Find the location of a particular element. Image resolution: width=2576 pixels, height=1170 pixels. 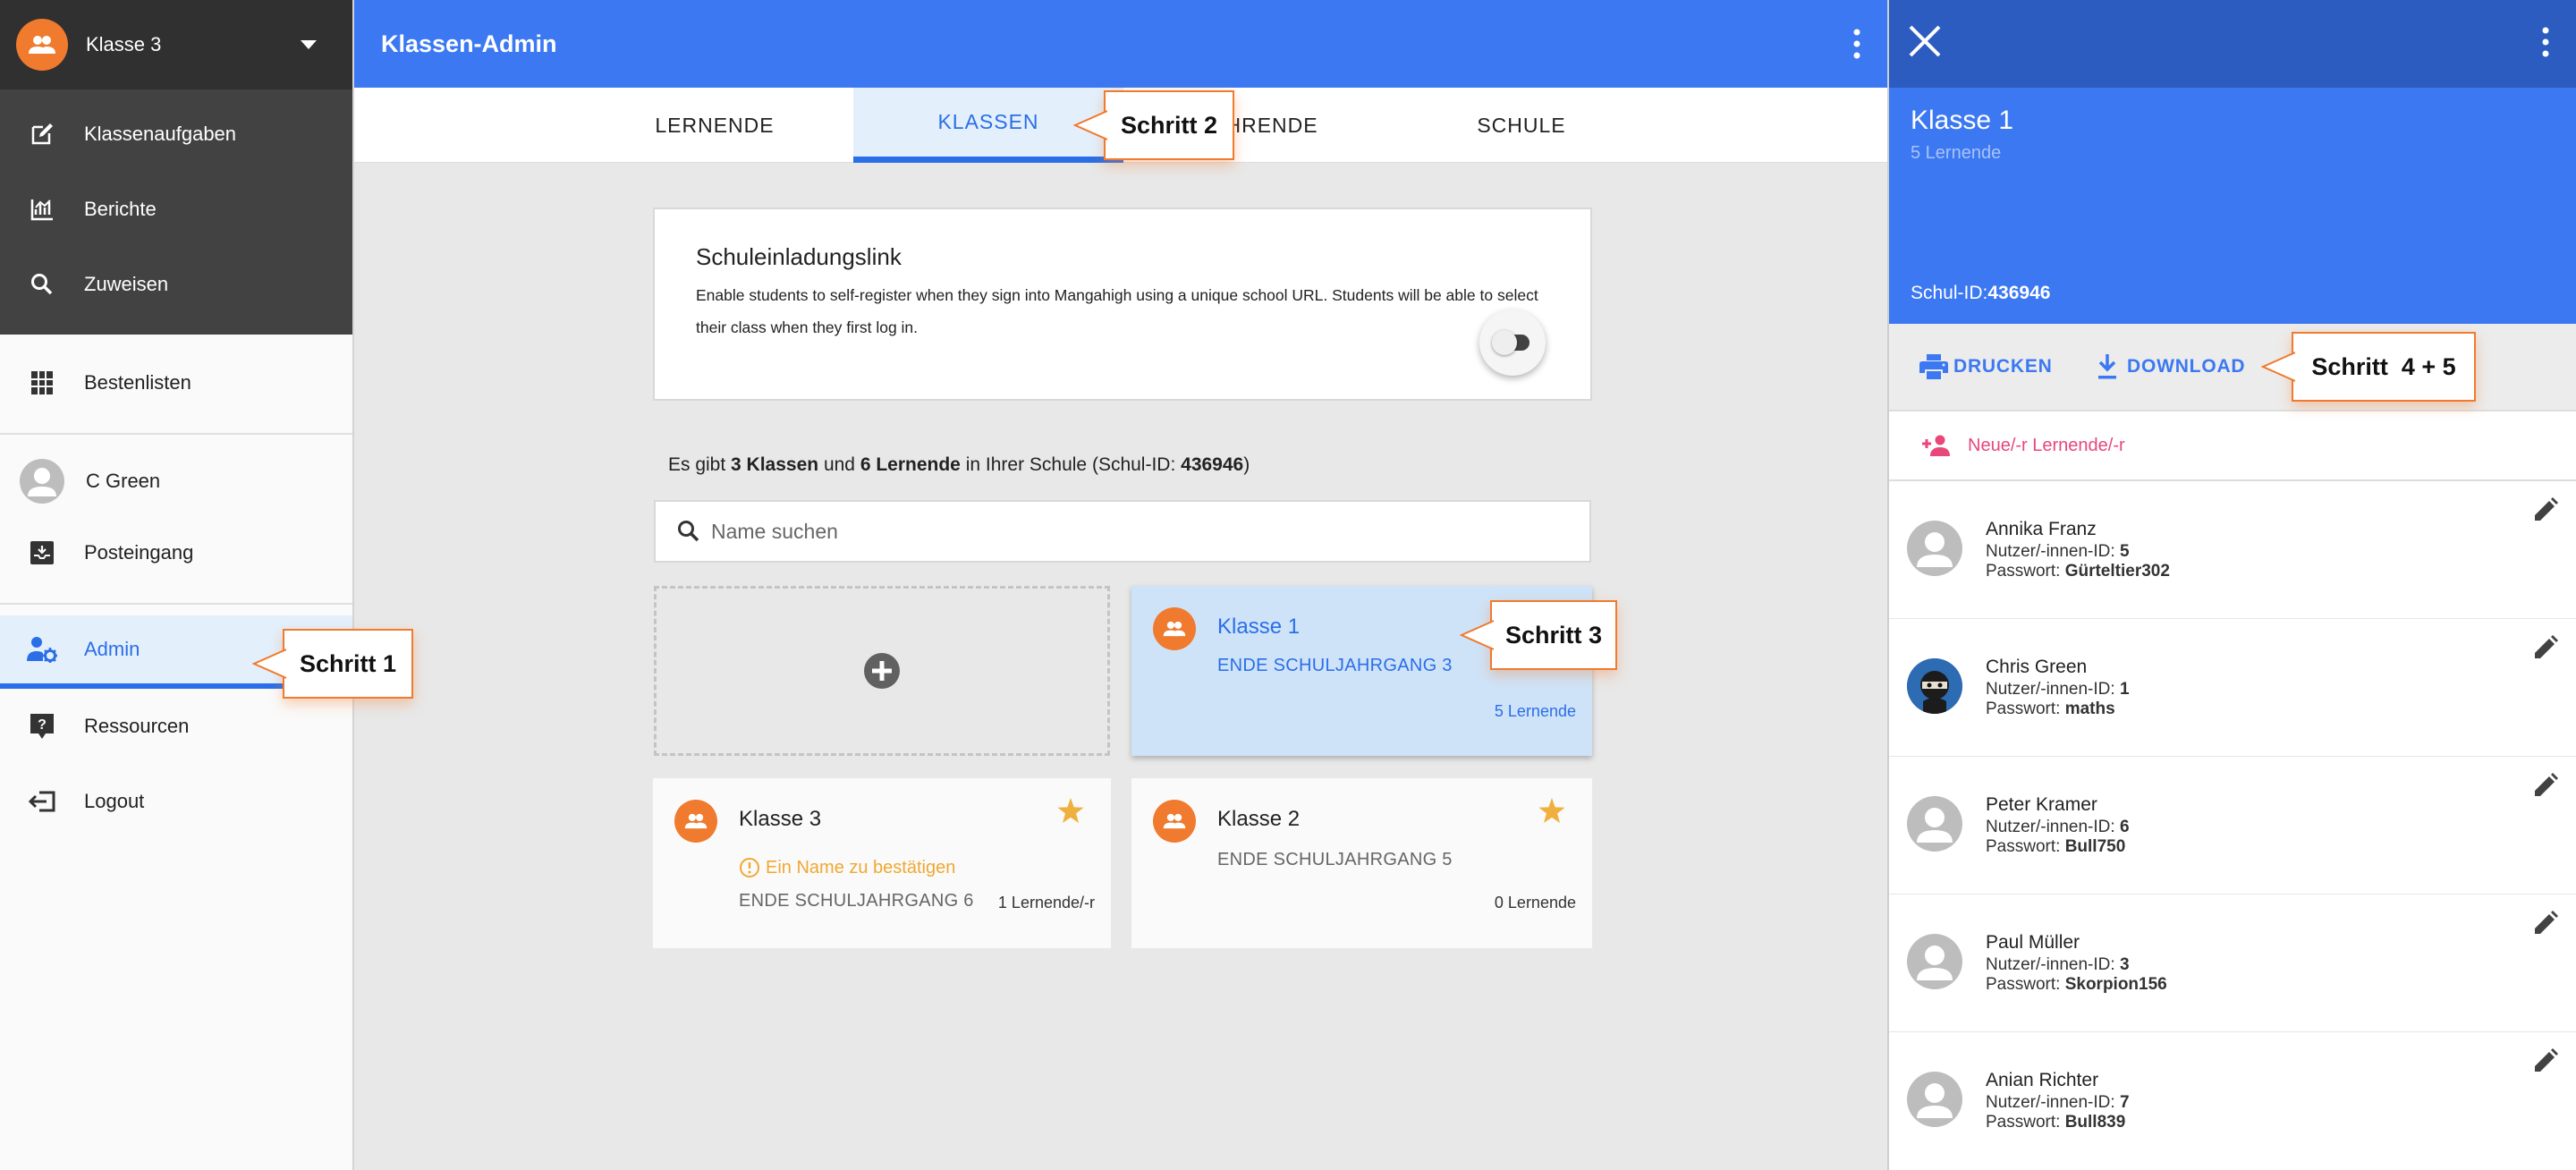

sidebar-item-bestenlisten: Bestenlisten is located at coordinates (176, 383).